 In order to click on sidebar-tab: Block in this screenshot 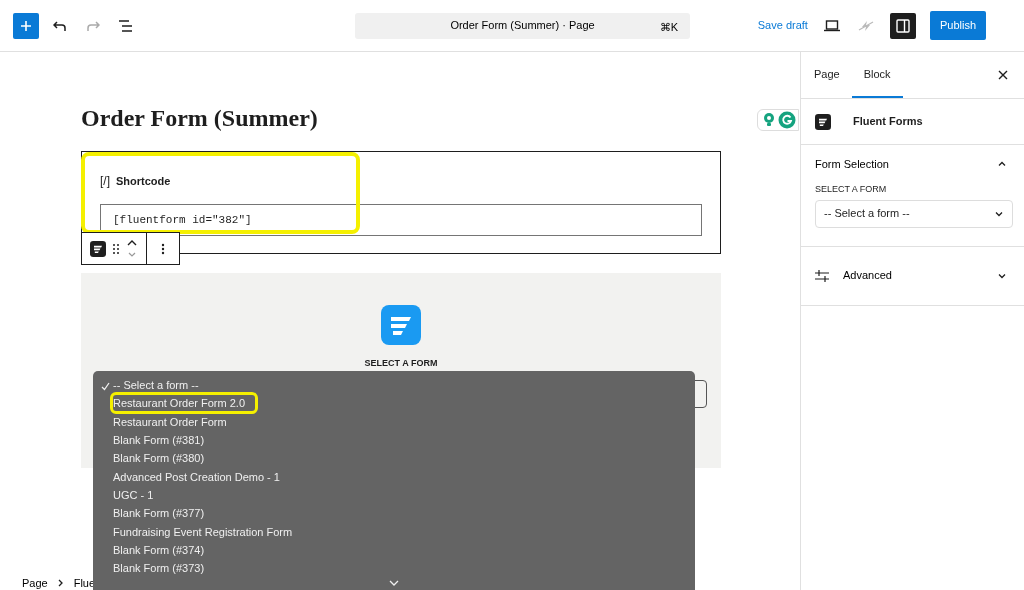, I will do `click(877, 75)`.